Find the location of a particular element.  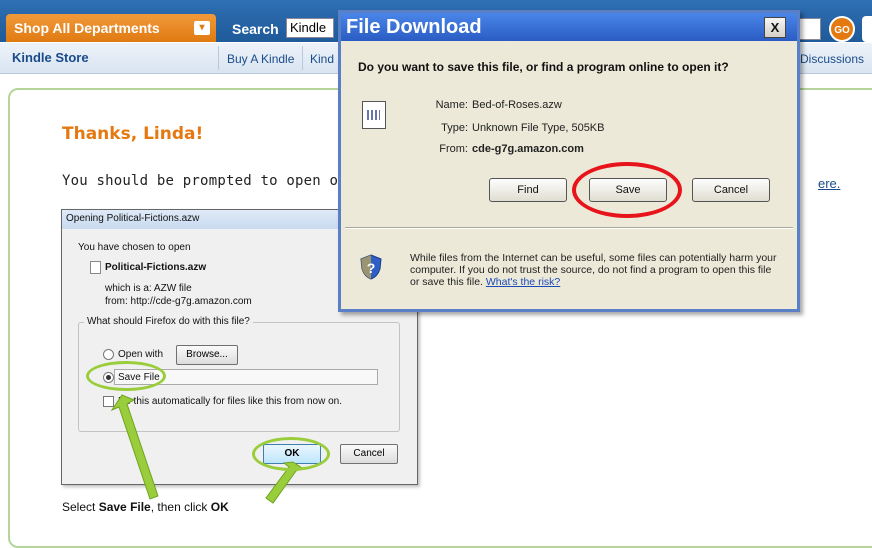

cancel-button: Cancel is located at coordinates (731, 190).